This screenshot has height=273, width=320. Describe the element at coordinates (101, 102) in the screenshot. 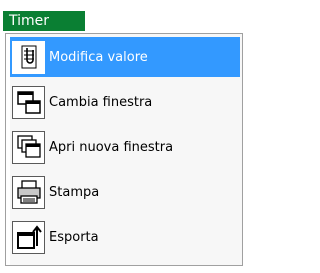

I see `menu-item-label: Cambia finestra` at that location.